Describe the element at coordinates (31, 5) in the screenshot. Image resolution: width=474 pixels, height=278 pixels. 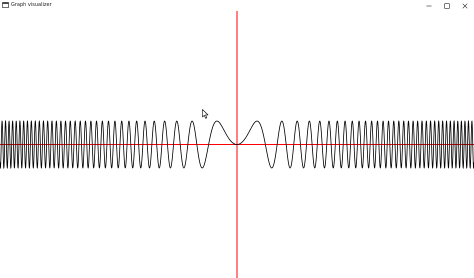
I see `window-title: Graph visualizer` at that location.